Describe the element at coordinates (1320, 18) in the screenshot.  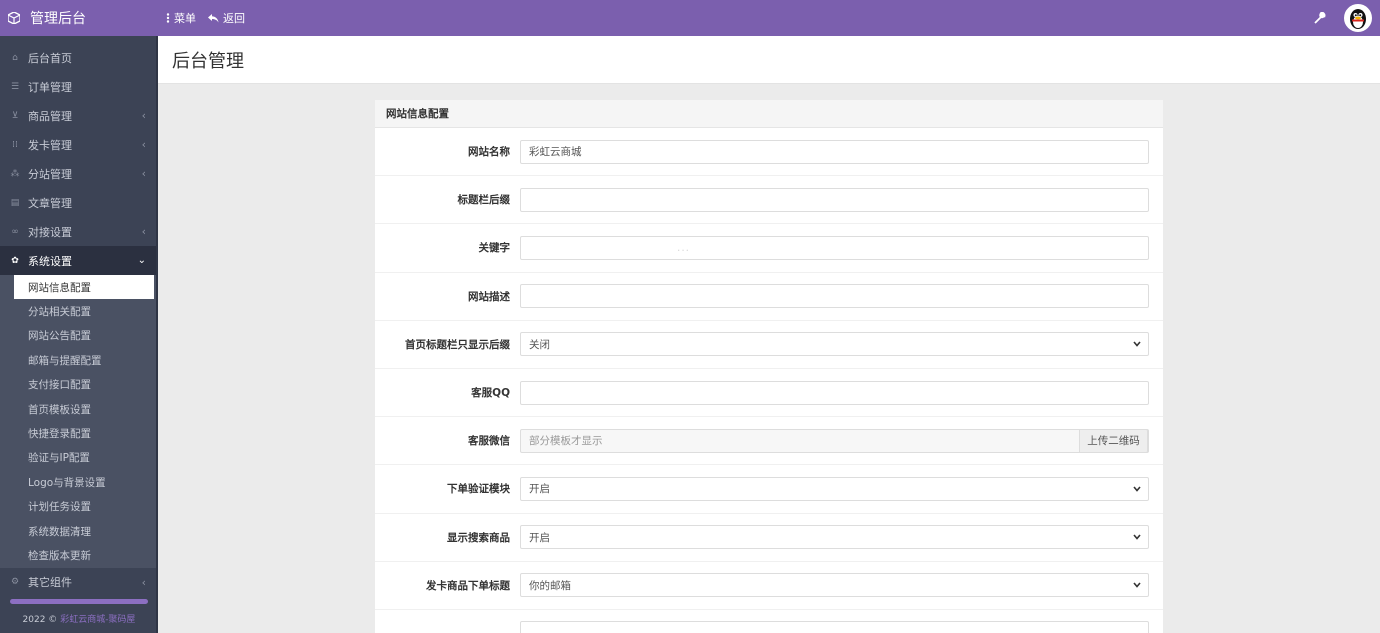
I see `wrench-icon` at that location.